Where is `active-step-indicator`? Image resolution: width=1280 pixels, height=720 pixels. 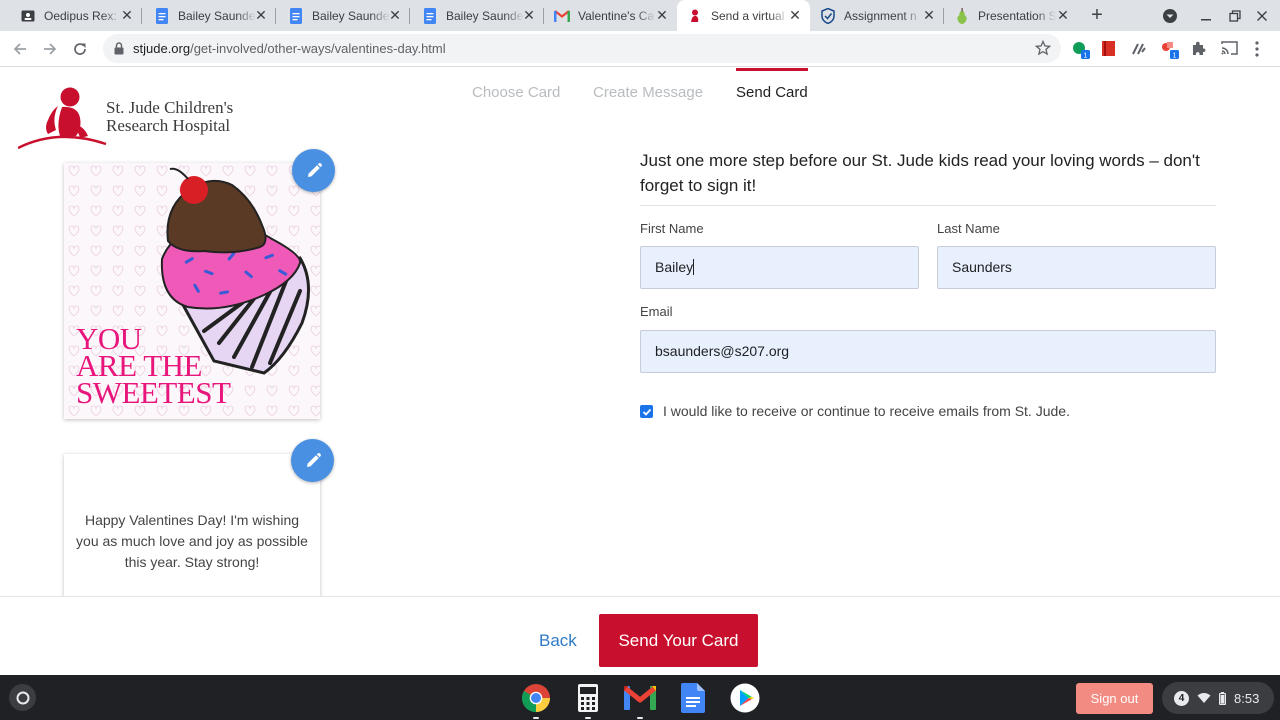
active-step-indicator is located at coordinates (772, 69).